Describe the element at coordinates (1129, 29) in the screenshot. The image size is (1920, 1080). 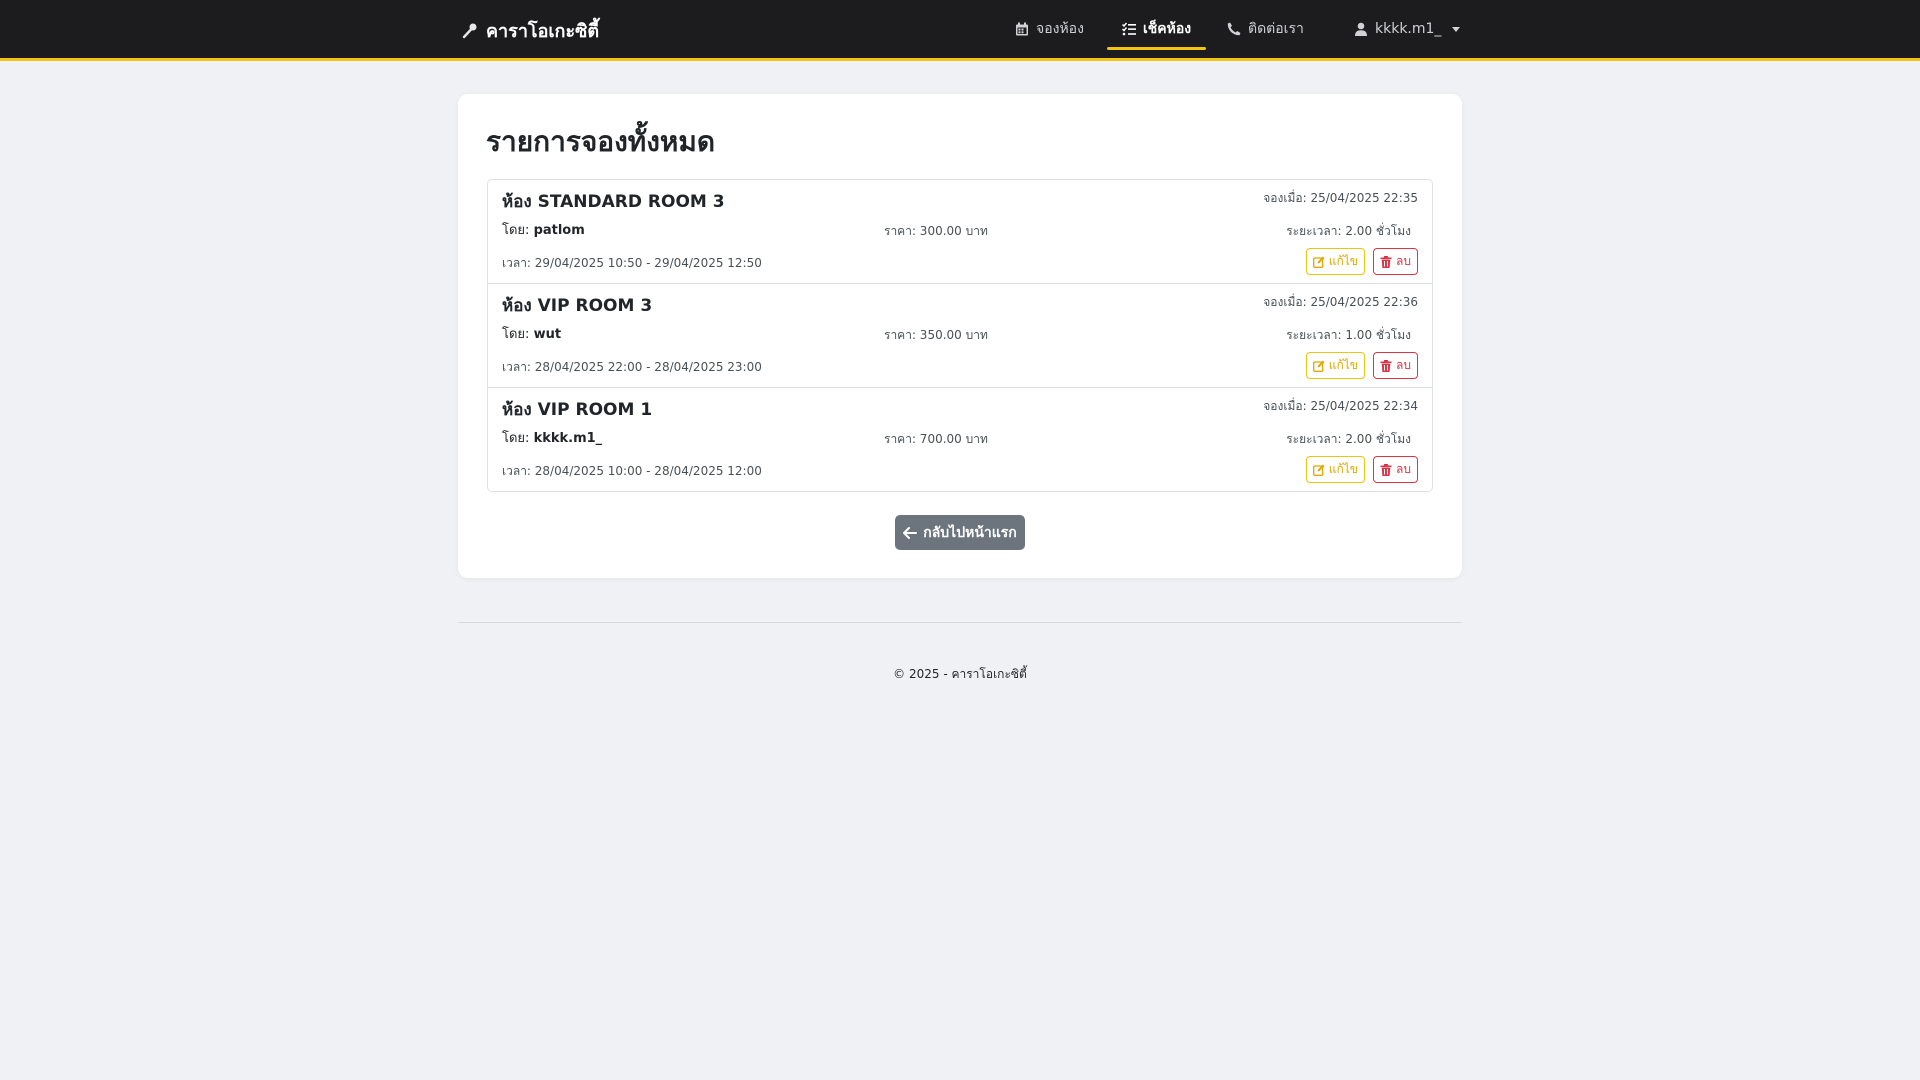
I see `list-check-icon` at that location.